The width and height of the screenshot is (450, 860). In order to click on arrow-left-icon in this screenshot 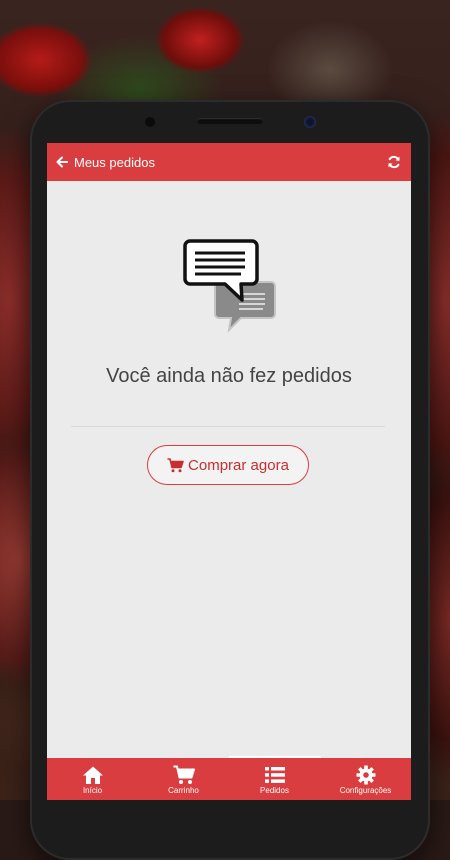, I will do `click(62, 162)`.